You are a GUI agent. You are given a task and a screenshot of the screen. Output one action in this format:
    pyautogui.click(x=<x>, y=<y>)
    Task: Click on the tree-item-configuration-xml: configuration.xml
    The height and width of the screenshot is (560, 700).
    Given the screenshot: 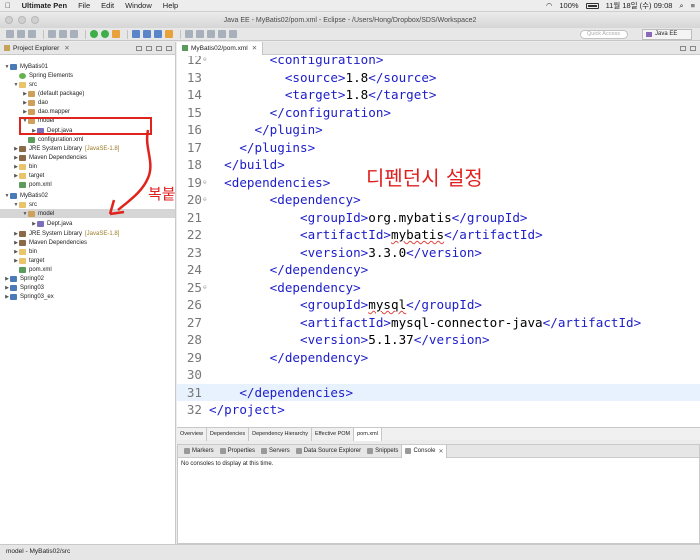 What is the action you would take?
    pyautogui.click(x=52, y=139)
    